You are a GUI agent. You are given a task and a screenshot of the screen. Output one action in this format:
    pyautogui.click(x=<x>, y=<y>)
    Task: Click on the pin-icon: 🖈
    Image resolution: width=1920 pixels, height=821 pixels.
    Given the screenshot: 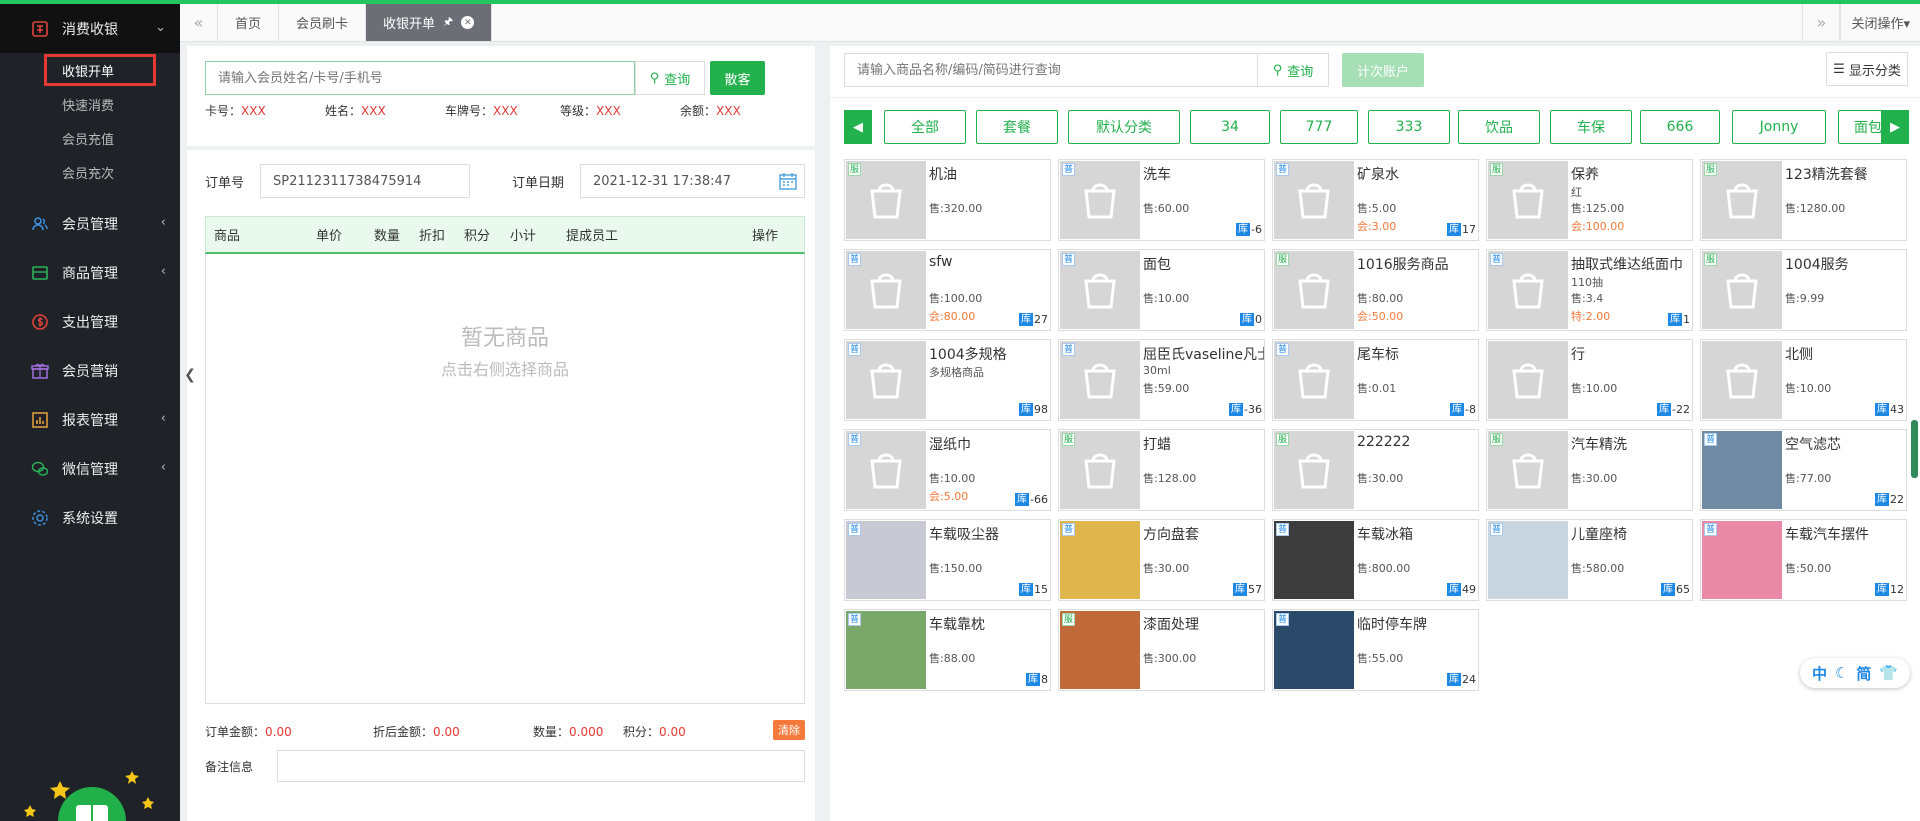 What is the action you would take?
    pyautogui.click(x=448, y=22)
    